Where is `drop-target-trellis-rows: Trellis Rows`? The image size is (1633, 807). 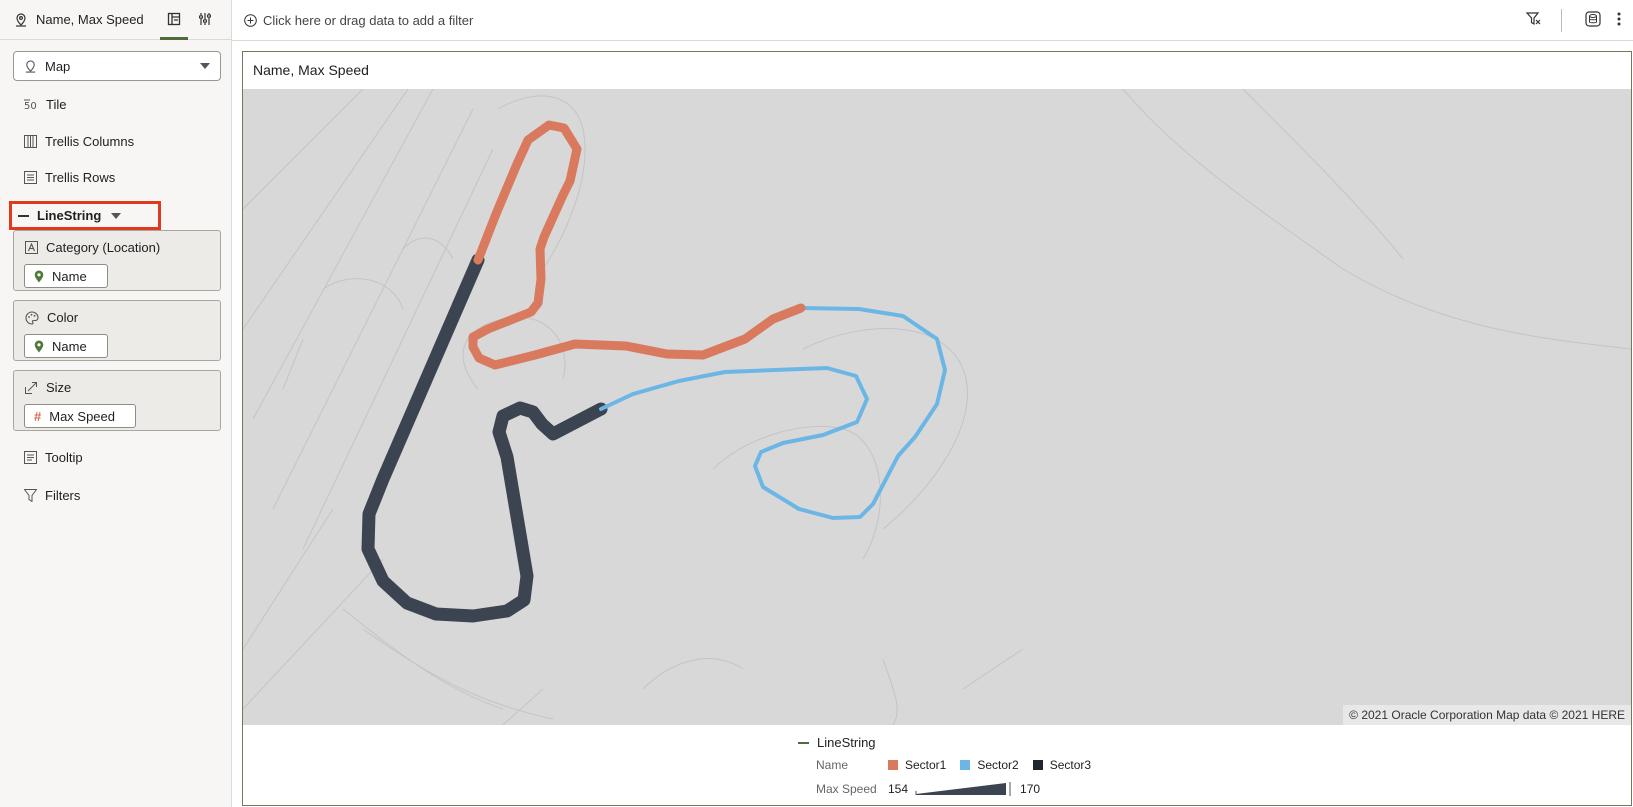
drop-target-trellis-rows: Trellis Rows is located at coordinates (69, 177).